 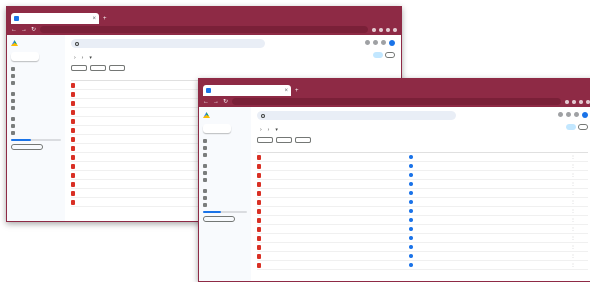 I want to click on browser-tab-strip: × +, so click(x=394, y=87).